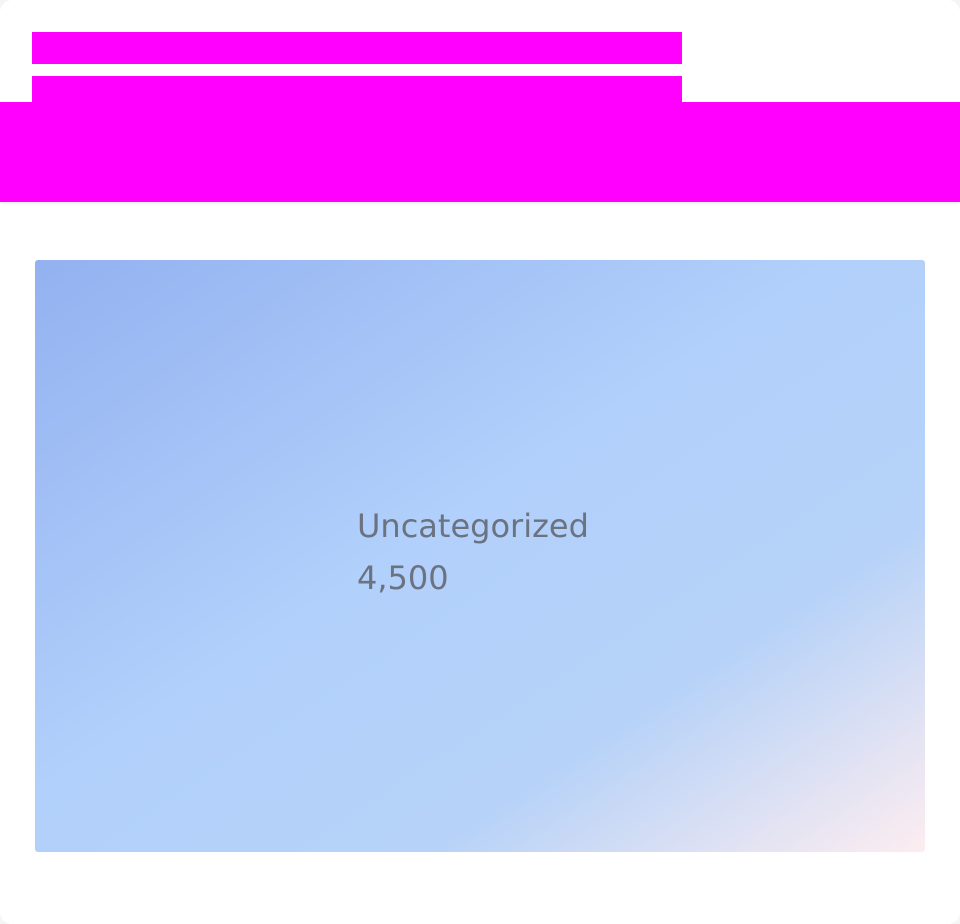 The width and height of the screenshot is (960, 924). I want to click on redacted-subtitle, so click(357, 90).